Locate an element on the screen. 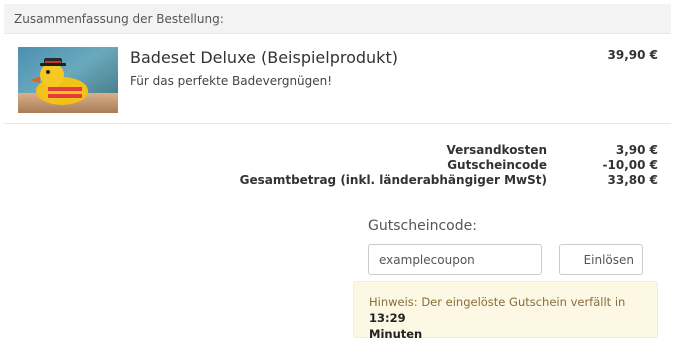 The height and width of the screenshot is (342, 676). notice-time: 13:29 is located at coordinates (387, 318).